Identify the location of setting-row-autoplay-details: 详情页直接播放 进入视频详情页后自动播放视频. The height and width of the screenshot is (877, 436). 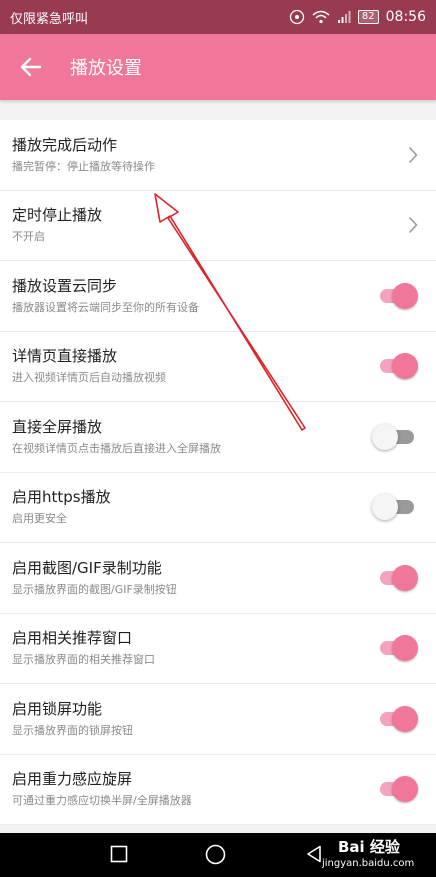
(218, 367).